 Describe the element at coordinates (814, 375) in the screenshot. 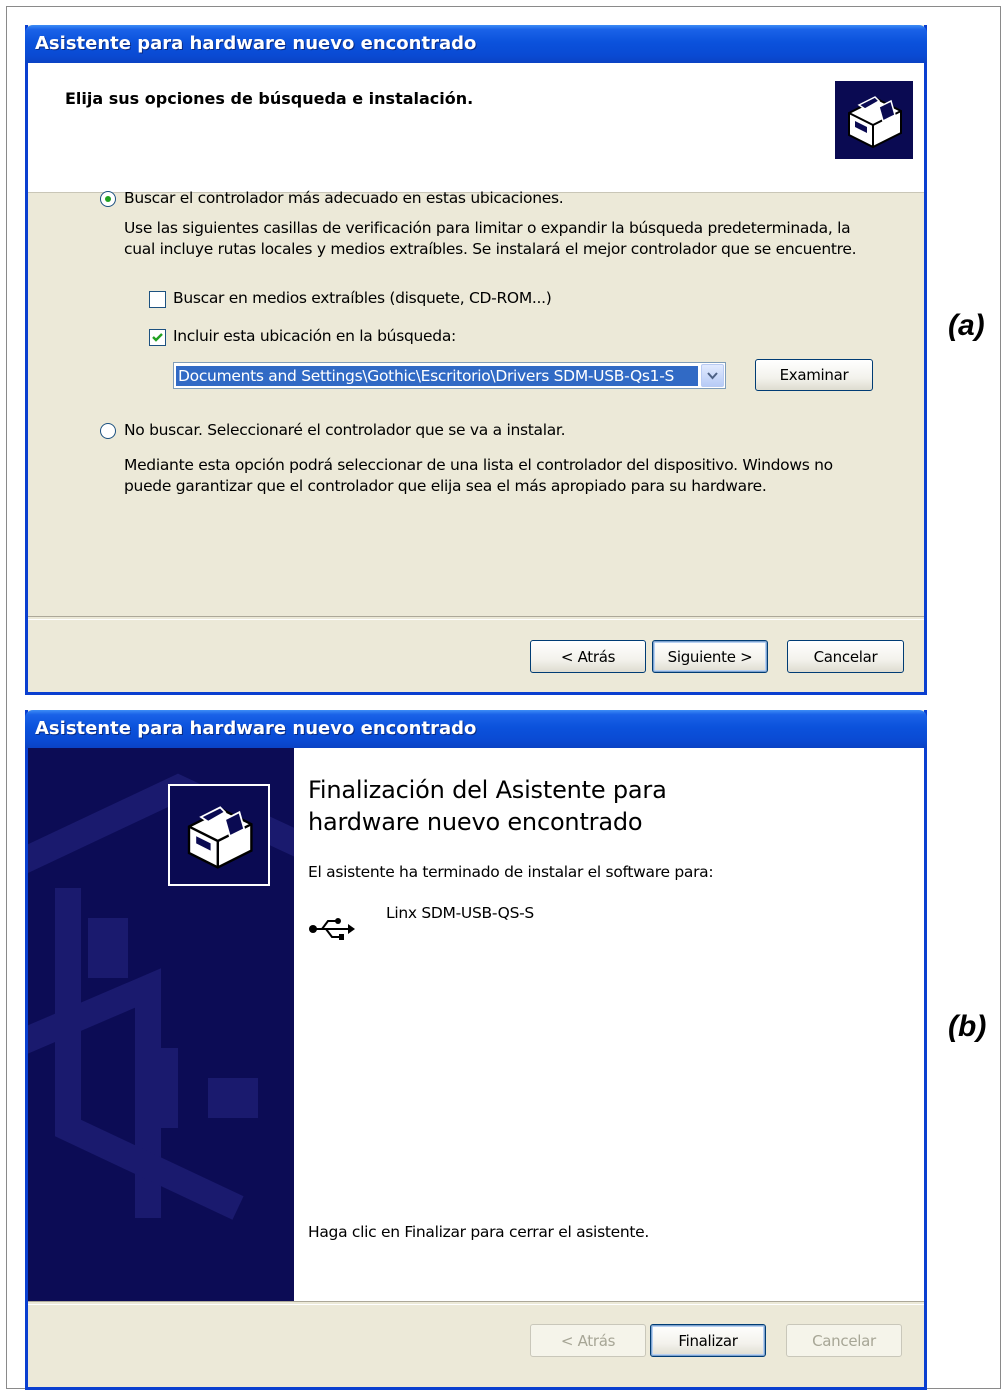

I see `browse-button: Examinar` at that location.